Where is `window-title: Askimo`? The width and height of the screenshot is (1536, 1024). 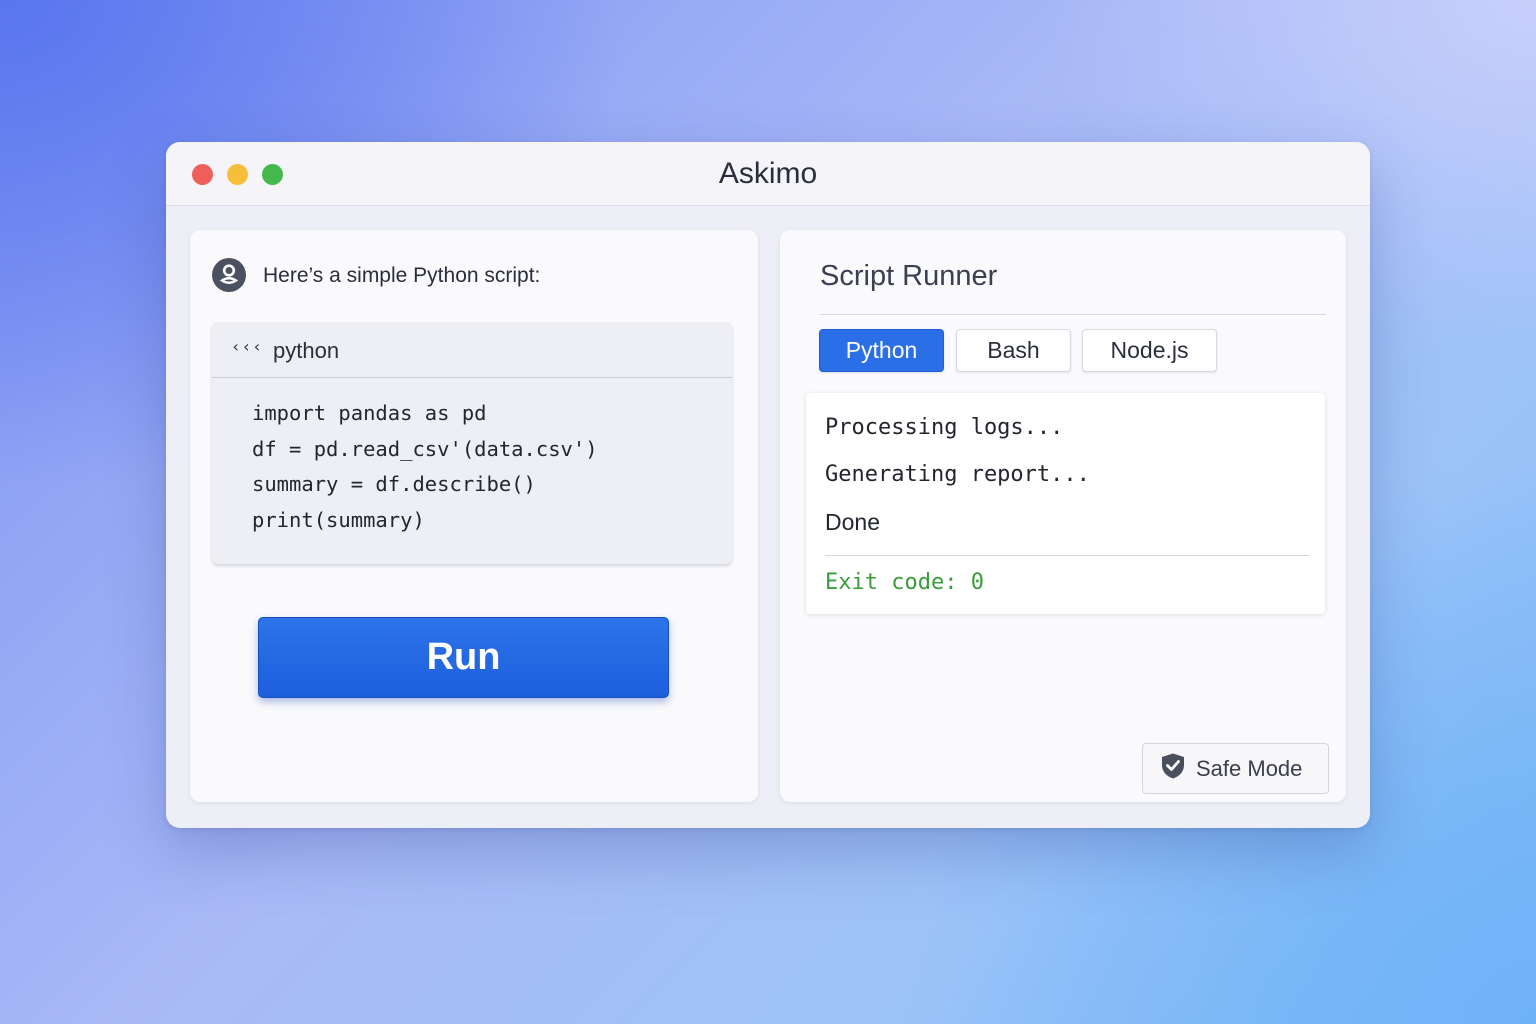 window-title: Askimo is located at coordinates (768, 173).